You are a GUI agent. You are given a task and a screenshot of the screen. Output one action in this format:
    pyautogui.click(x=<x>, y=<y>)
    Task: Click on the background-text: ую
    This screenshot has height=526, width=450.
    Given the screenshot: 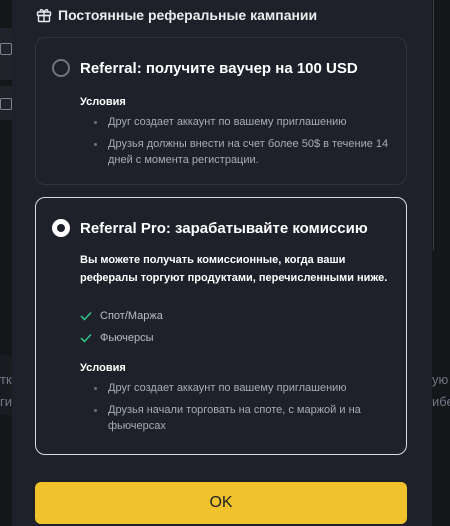 What is the action you would take?
    pyautogui.click(x=440, y=379)
    